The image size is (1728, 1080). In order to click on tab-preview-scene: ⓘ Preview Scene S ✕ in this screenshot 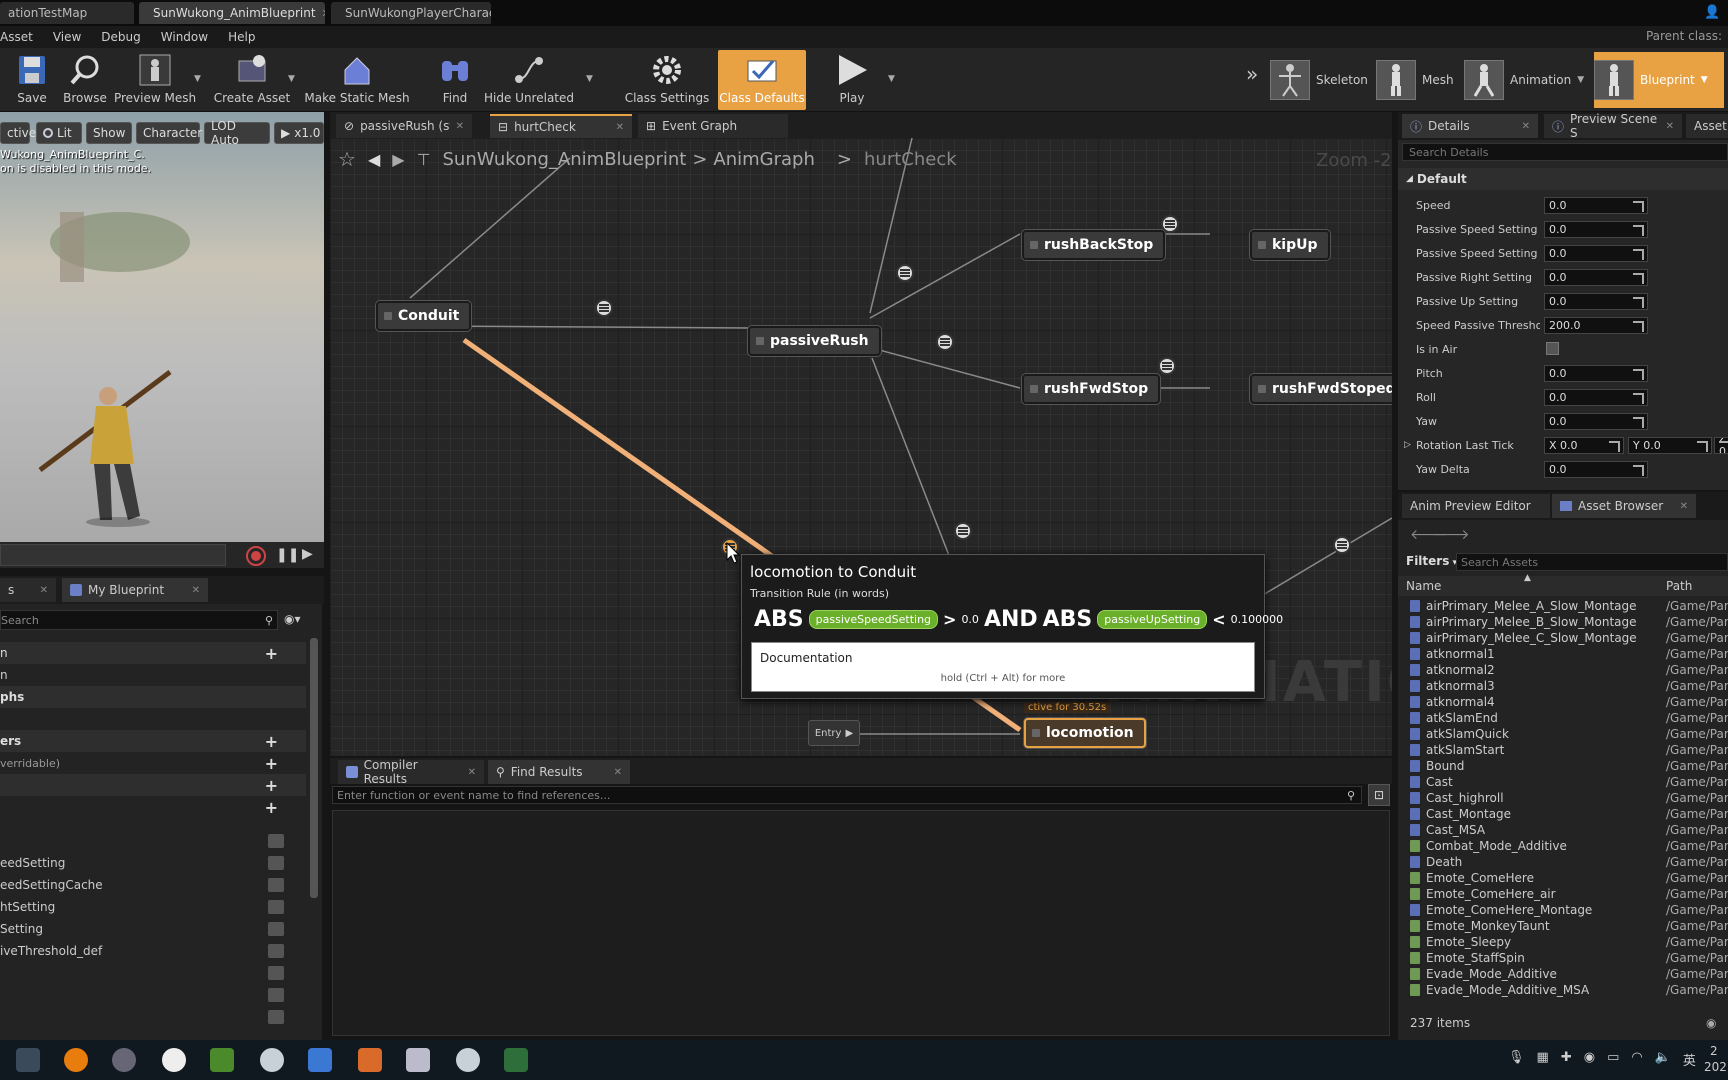, I will do `click(1613, 126)`.